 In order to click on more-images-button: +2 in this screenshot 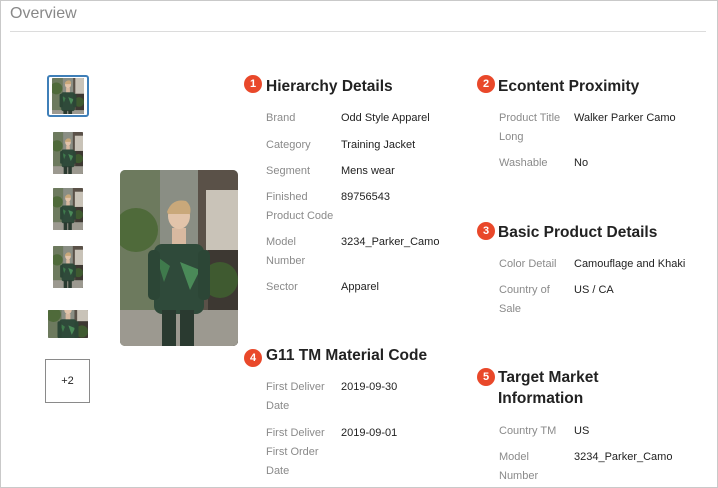, I will do `click(67, 381)`.